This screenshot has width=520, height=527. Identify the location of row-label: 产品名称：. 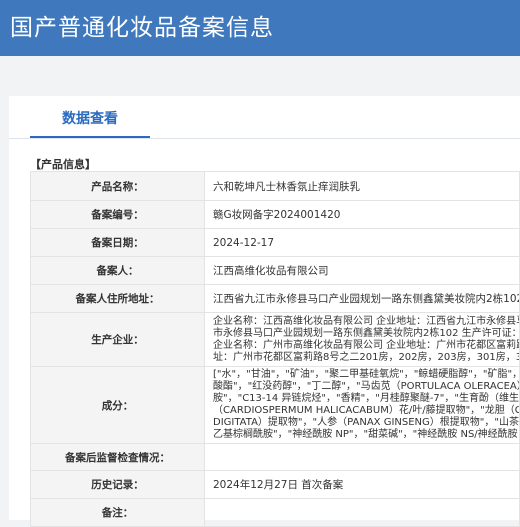
(117, 186).